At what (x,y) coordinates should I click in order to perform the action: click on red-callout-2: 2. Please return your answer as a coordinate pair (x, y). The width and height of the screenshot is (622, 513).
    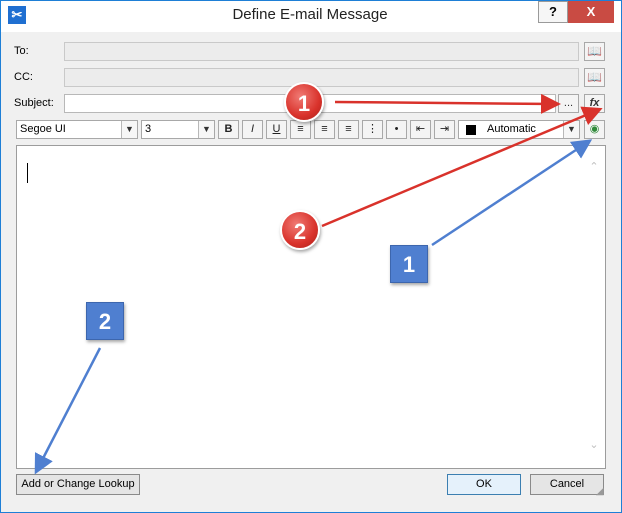
    Looking at the image, I should click on (300, 230).